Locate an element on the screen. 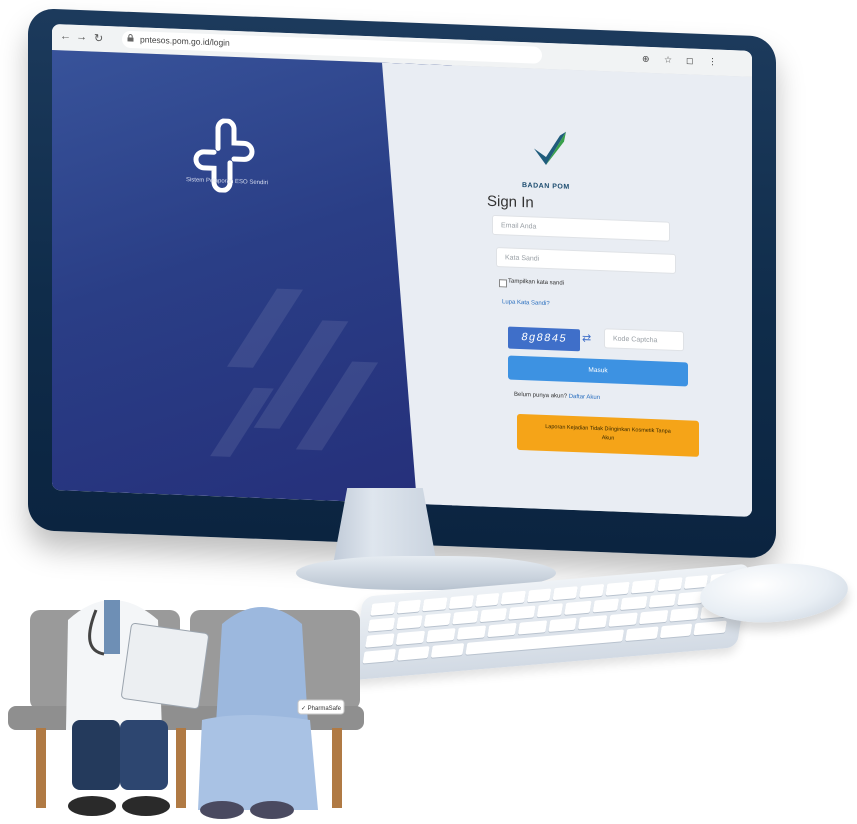  refresh-captcha-icon: ⇄ is located at coordinates (586, 337).